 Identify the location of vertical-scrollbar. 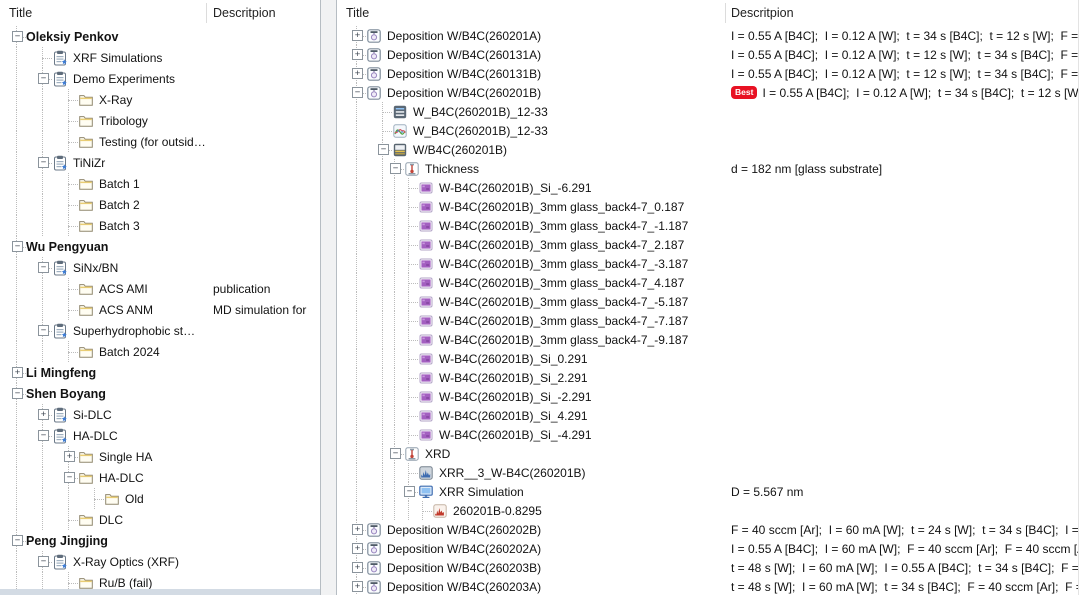
(1084, 297).